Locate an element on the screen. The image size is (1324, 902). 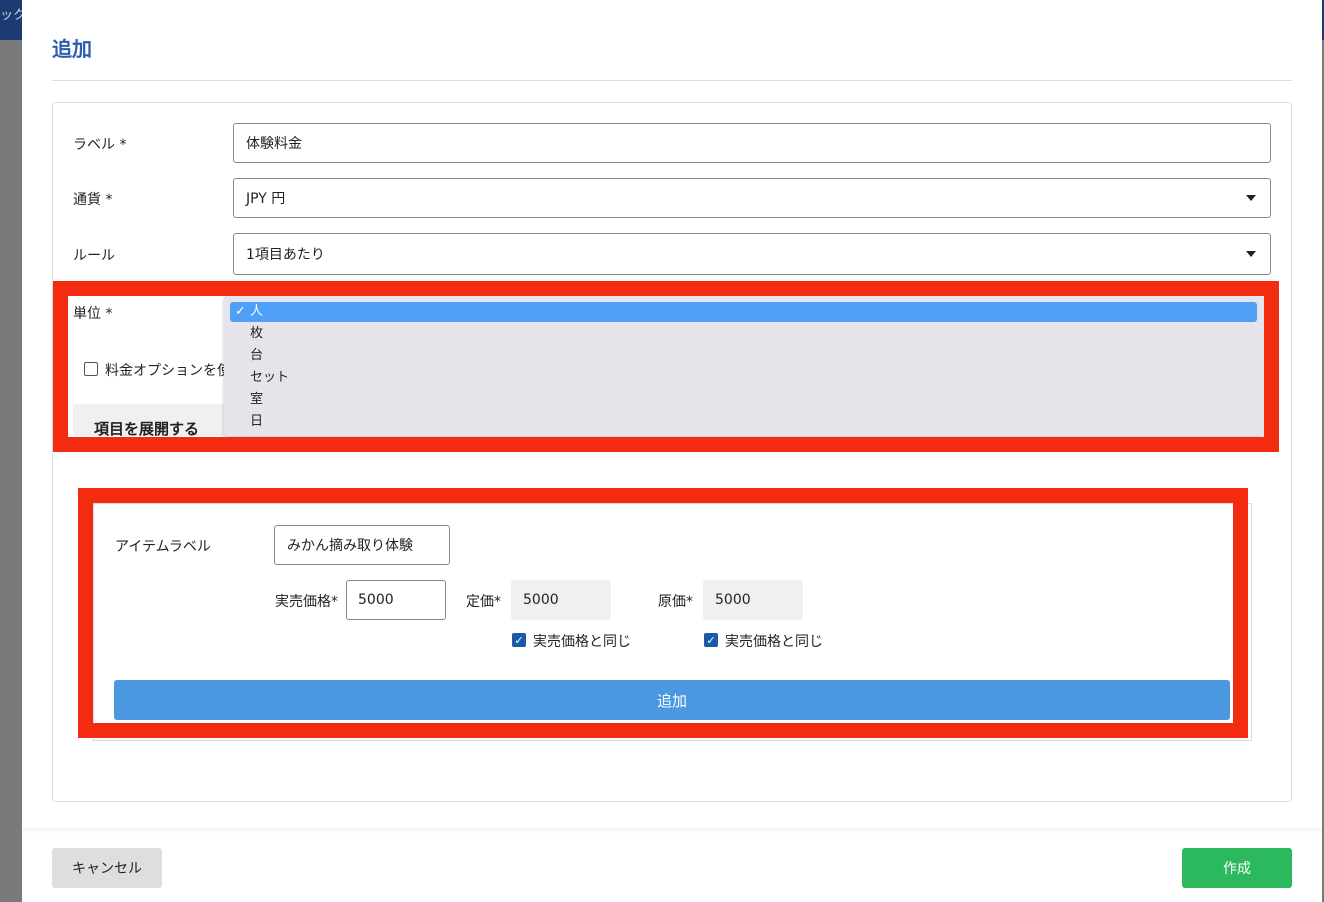
cancel-button: キャンセル is located at coordinates (107, 868).